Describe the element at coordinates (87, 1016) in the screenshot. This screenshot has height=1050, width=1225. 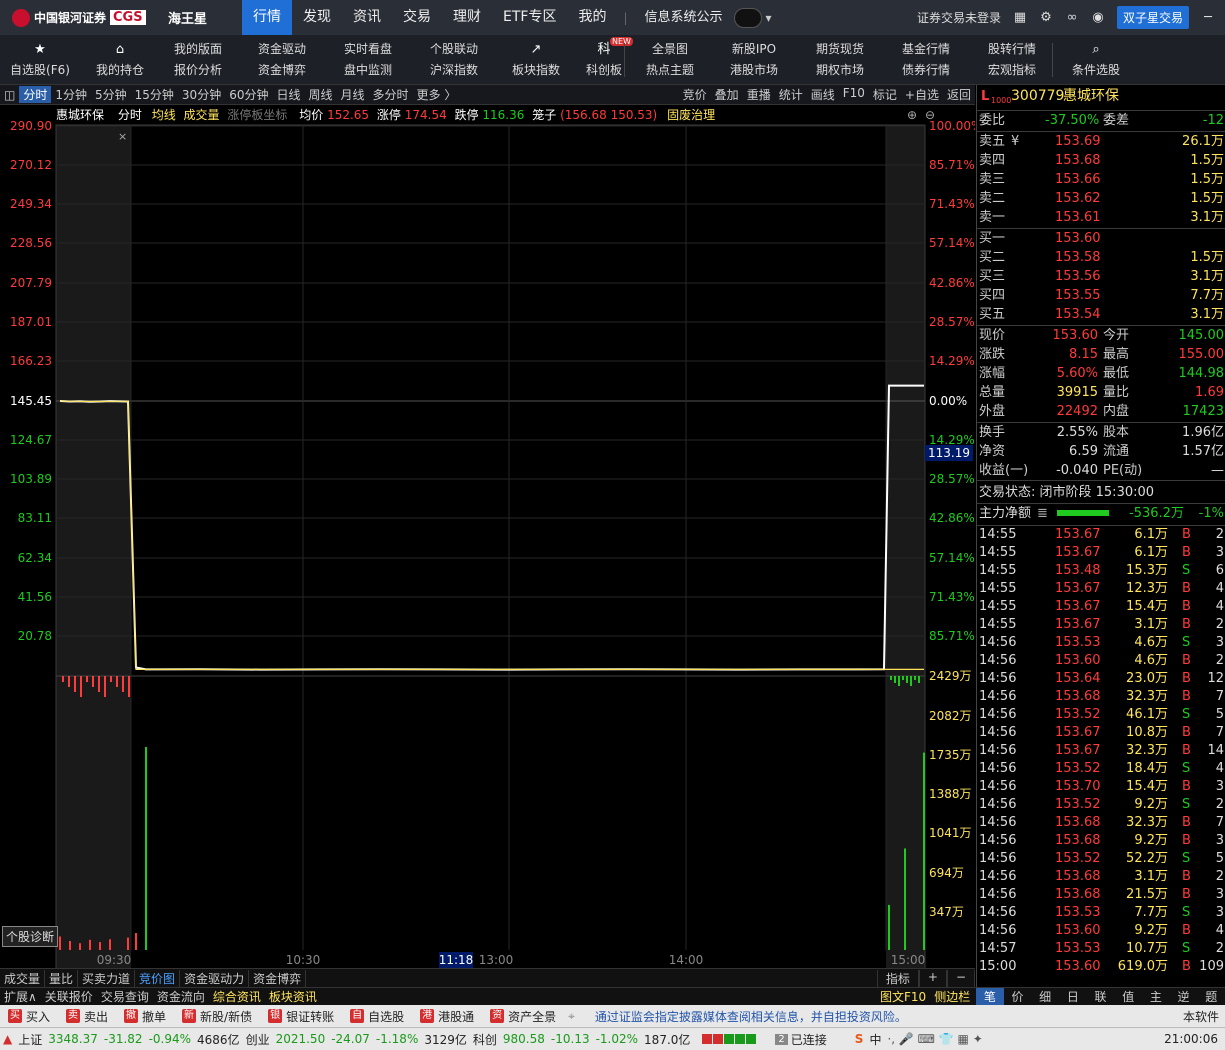
I see `action-button-1: 卖卖出` at that location.